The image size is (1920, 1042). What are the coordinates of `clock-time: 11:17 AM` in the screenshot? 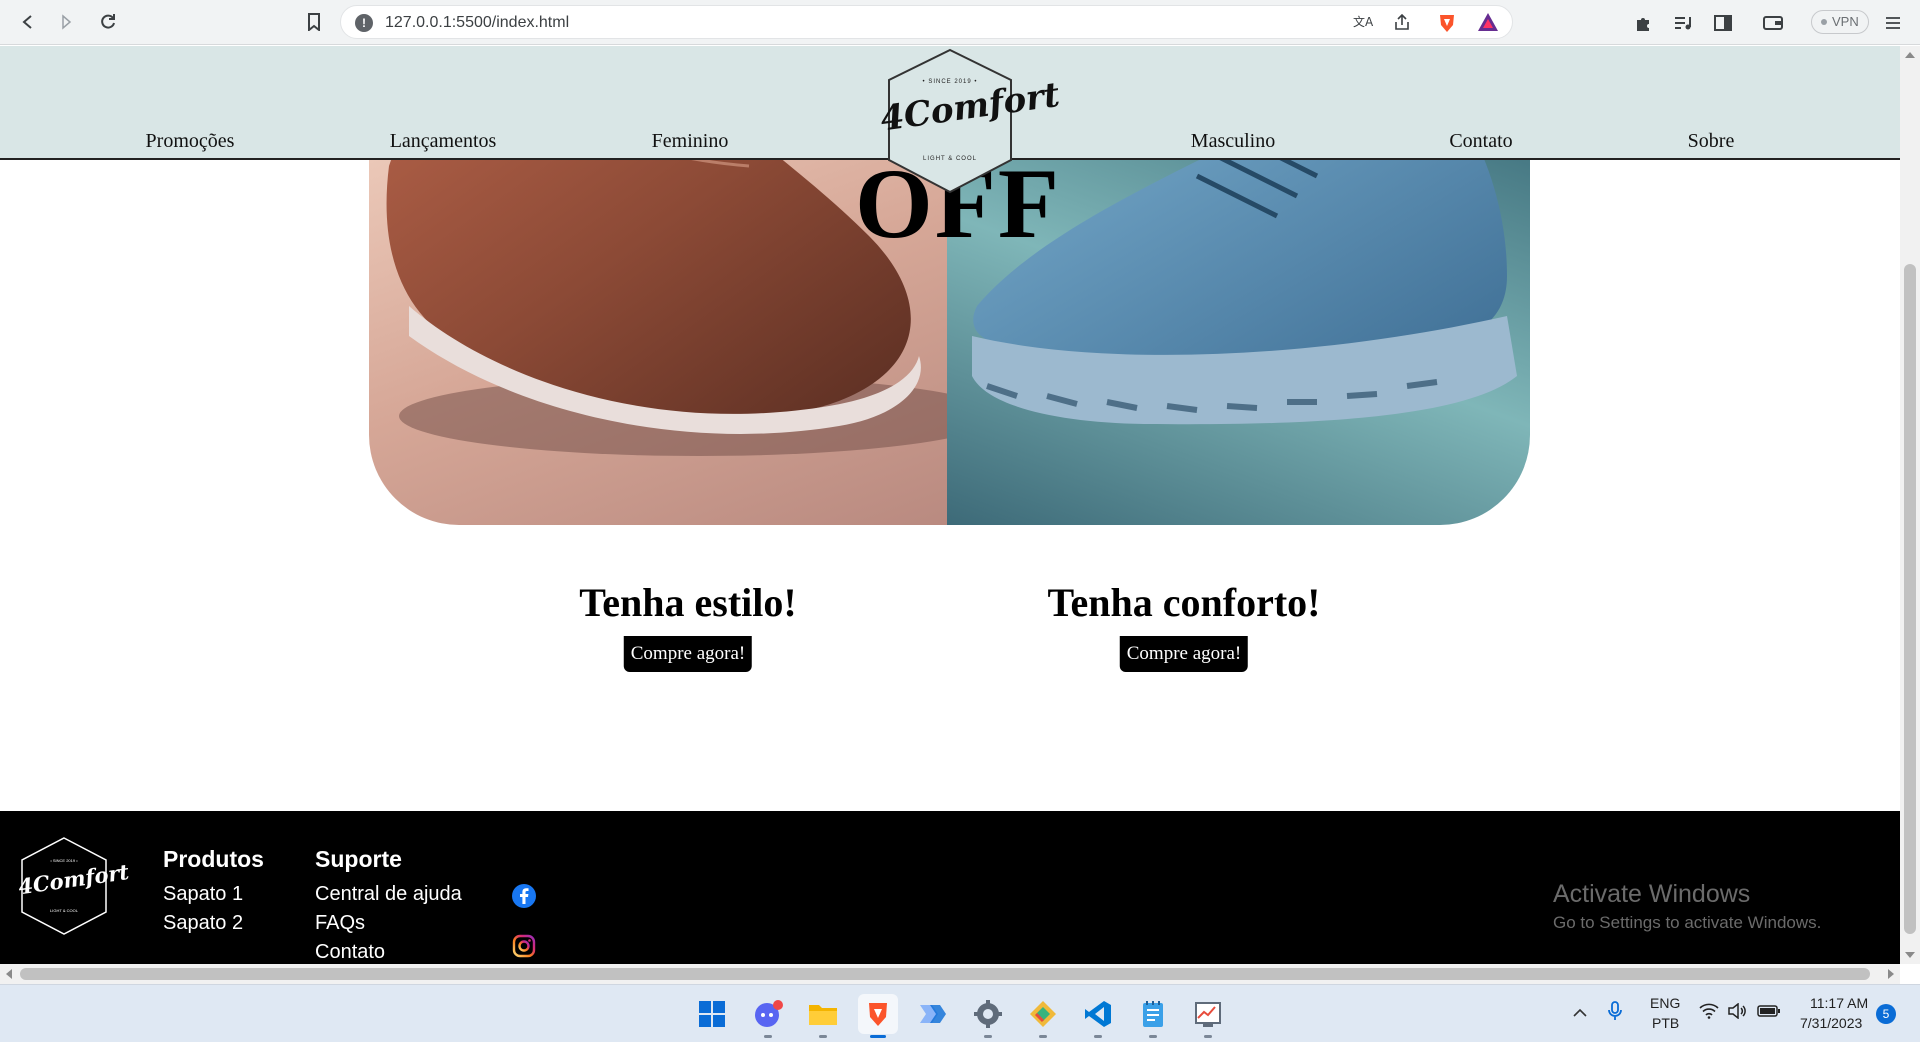 It's located at (1839, 1003).